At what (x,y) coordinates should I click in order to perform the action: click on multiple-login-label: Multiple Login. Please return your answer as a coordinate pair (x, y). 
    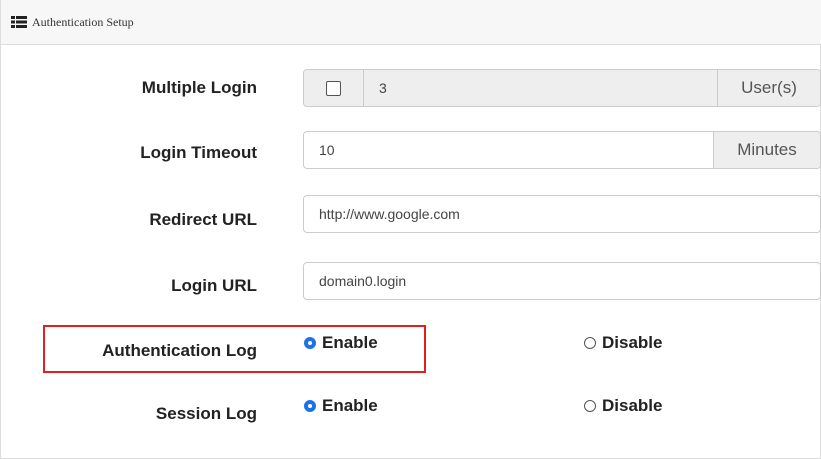
    Looking at the image, I should click on (199, 87).